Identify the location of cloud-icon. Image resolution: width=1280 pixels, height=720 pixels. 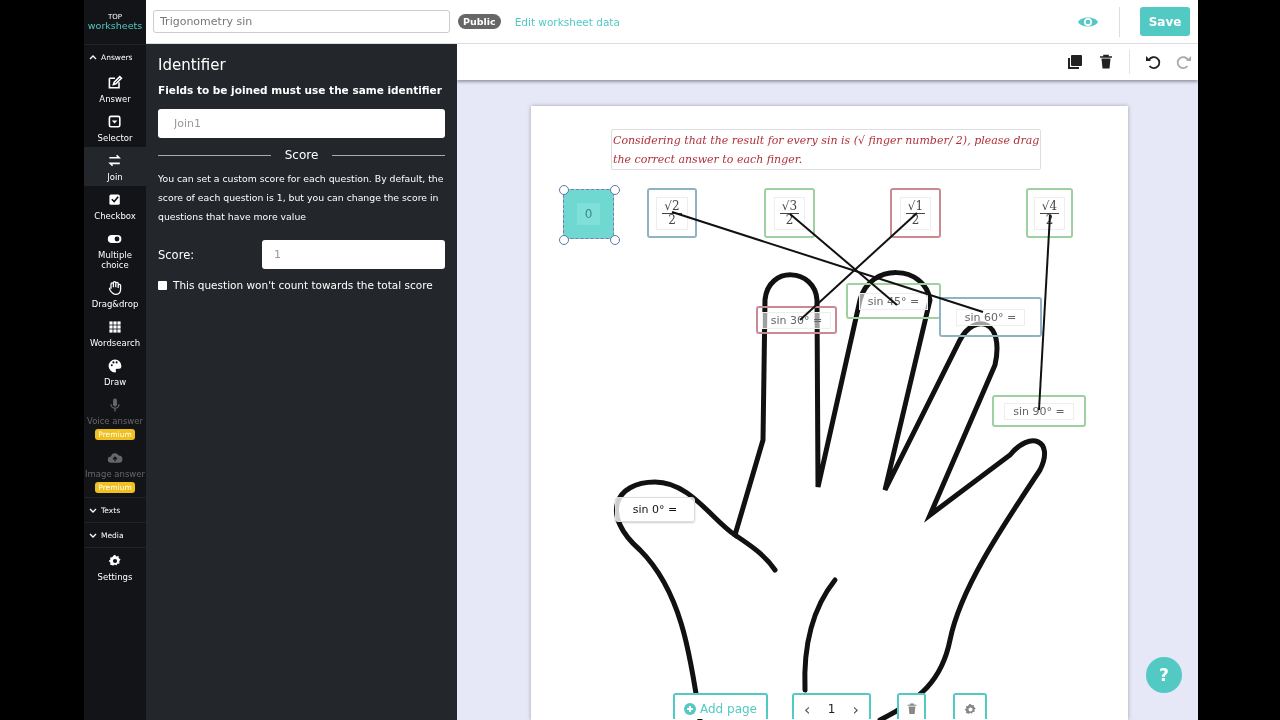
(115, 458).